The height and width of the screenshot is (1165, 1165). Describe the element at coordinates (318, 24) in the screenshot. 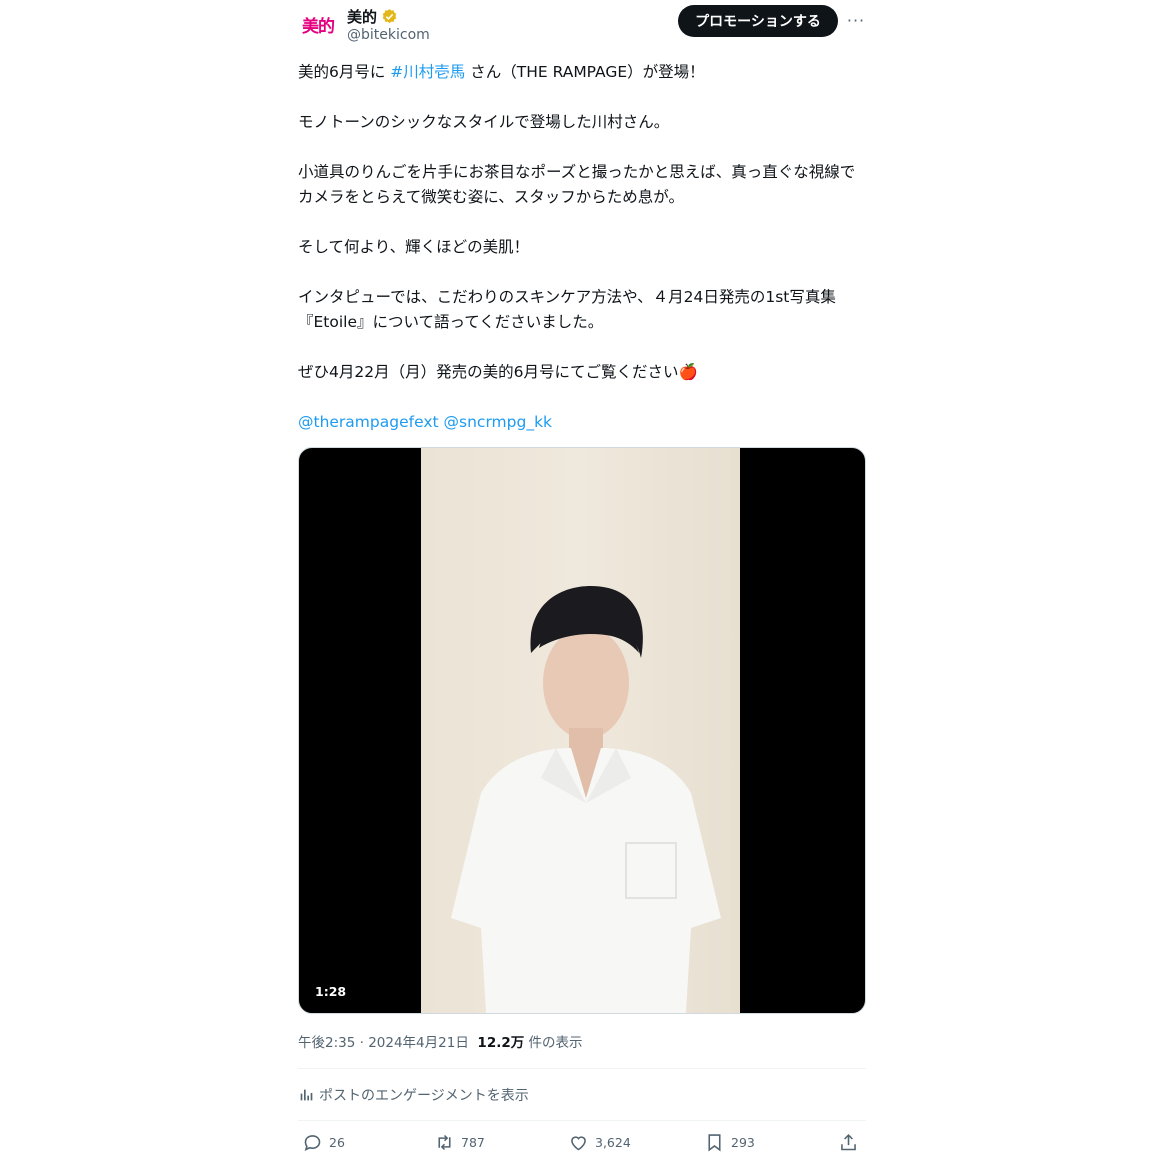

I see `avatar: 美的` at that location.